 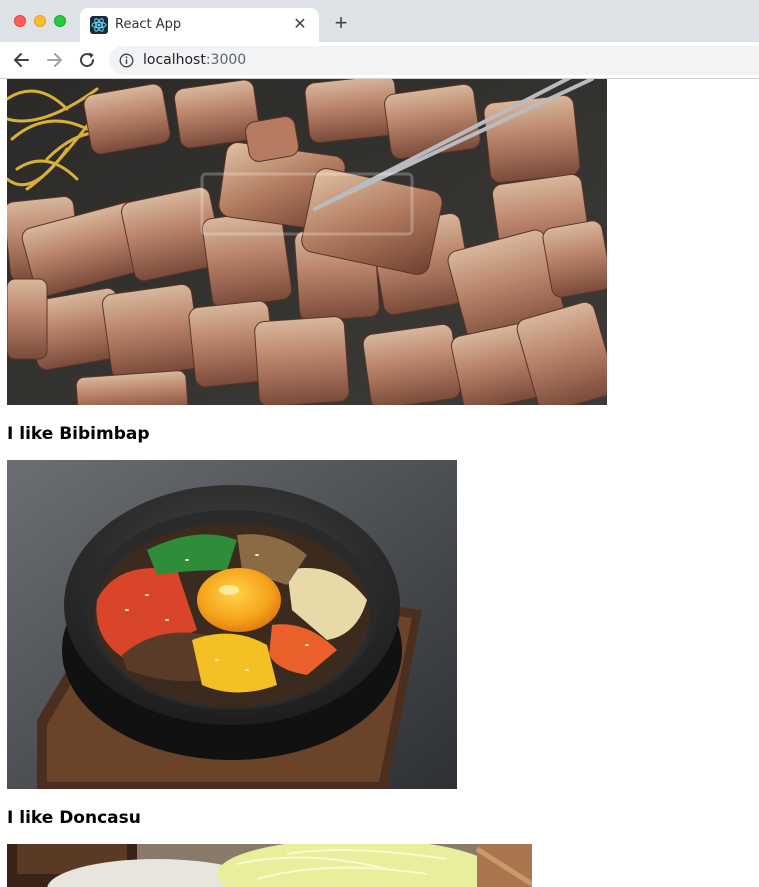 I want to click on browser-chrome: React App ✕ + localhost:3000, so click(x=379, y=39).